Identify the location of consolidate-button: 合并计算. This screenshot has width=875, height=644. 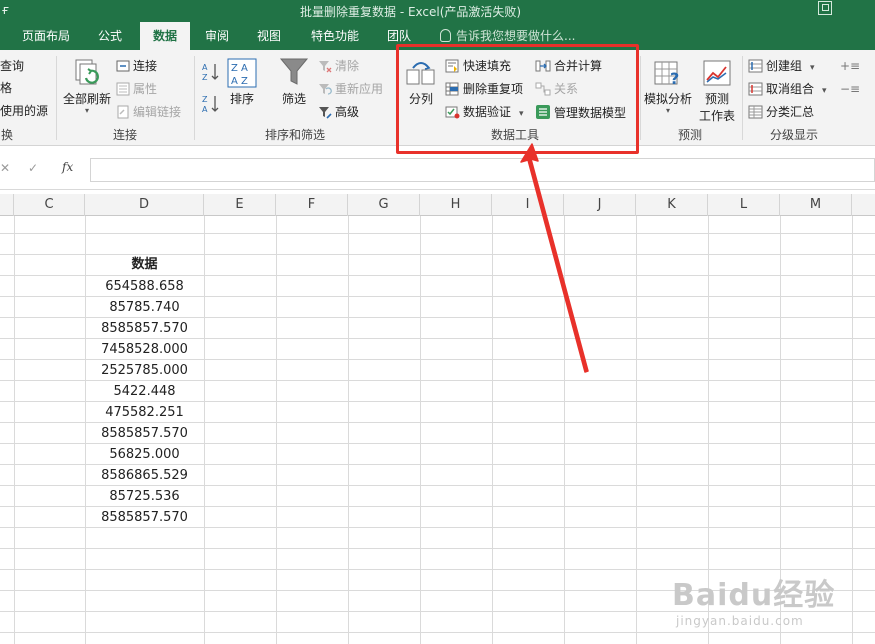
(568, 66).